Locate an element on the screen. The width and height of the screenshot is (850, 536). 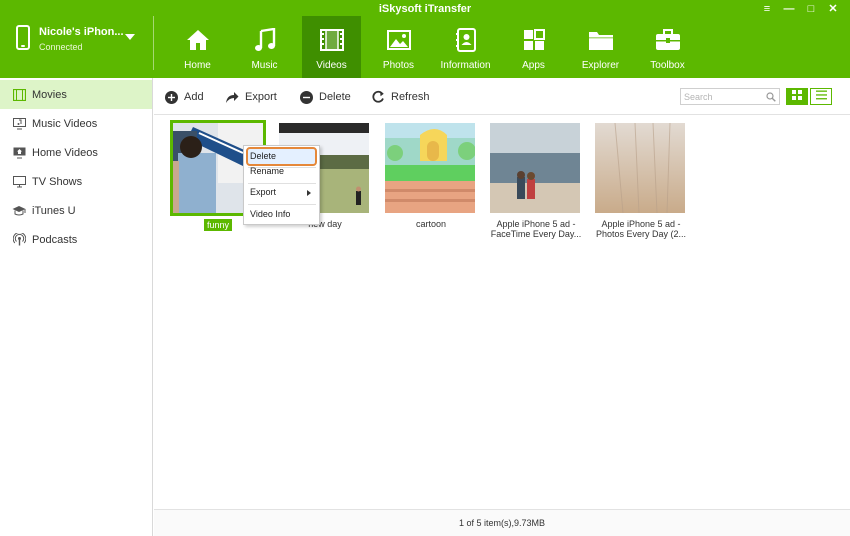
context-menu-video-info: Video Info is located at coordinates (281, 214).